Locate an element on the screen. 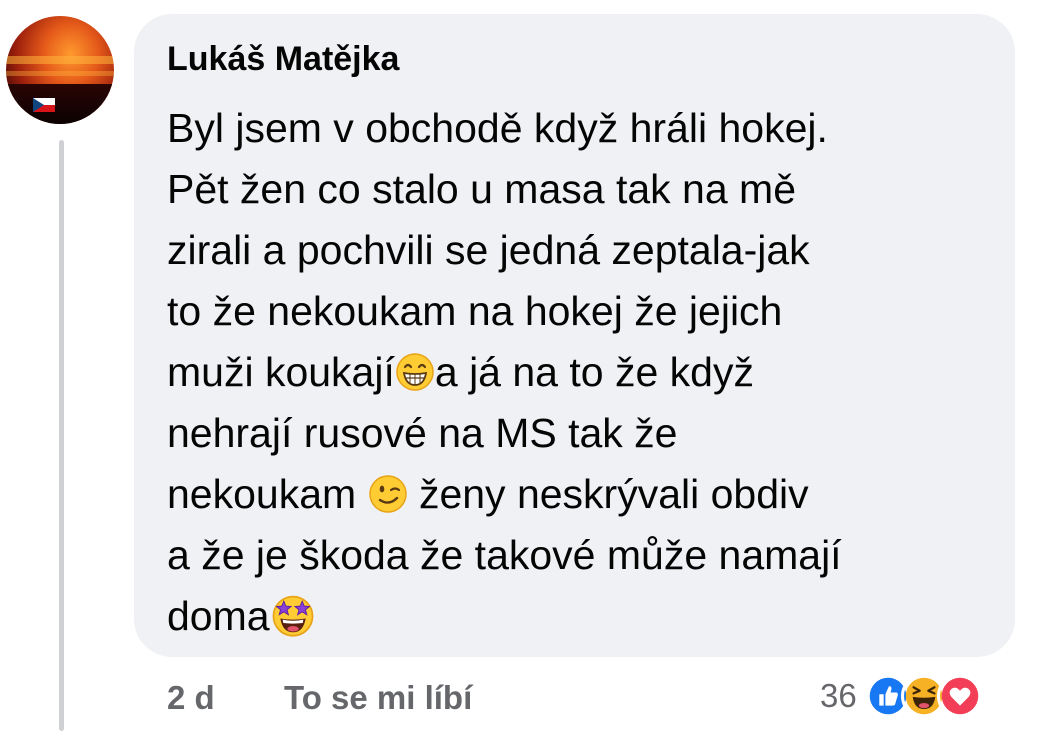  comment-line: muži koukají a já na to že když is located at coordinates (587, 372).